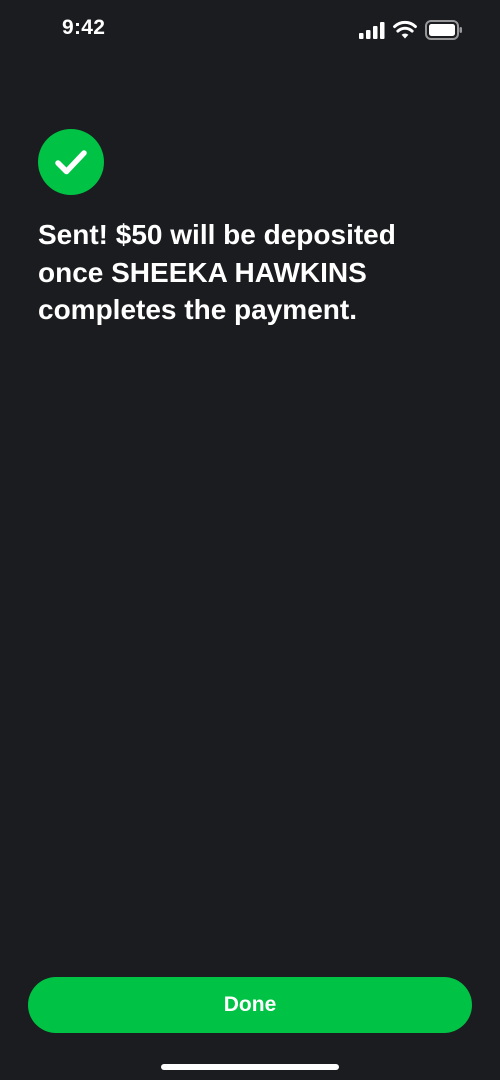 Image resolution: width=500 pixels, height=1080 pixels. What do you see at coordinates (202, 272) in the screenshot?
I see `message-line: once SHEEKA HAWKINS` at bounding box center [202, 272].